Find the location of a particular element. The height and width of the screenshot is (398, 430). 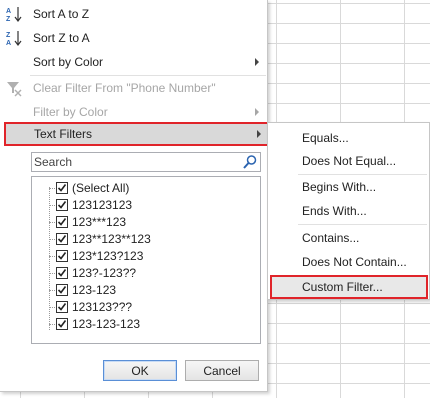

list-item: 123***123 is located at coordinates (87, 222).